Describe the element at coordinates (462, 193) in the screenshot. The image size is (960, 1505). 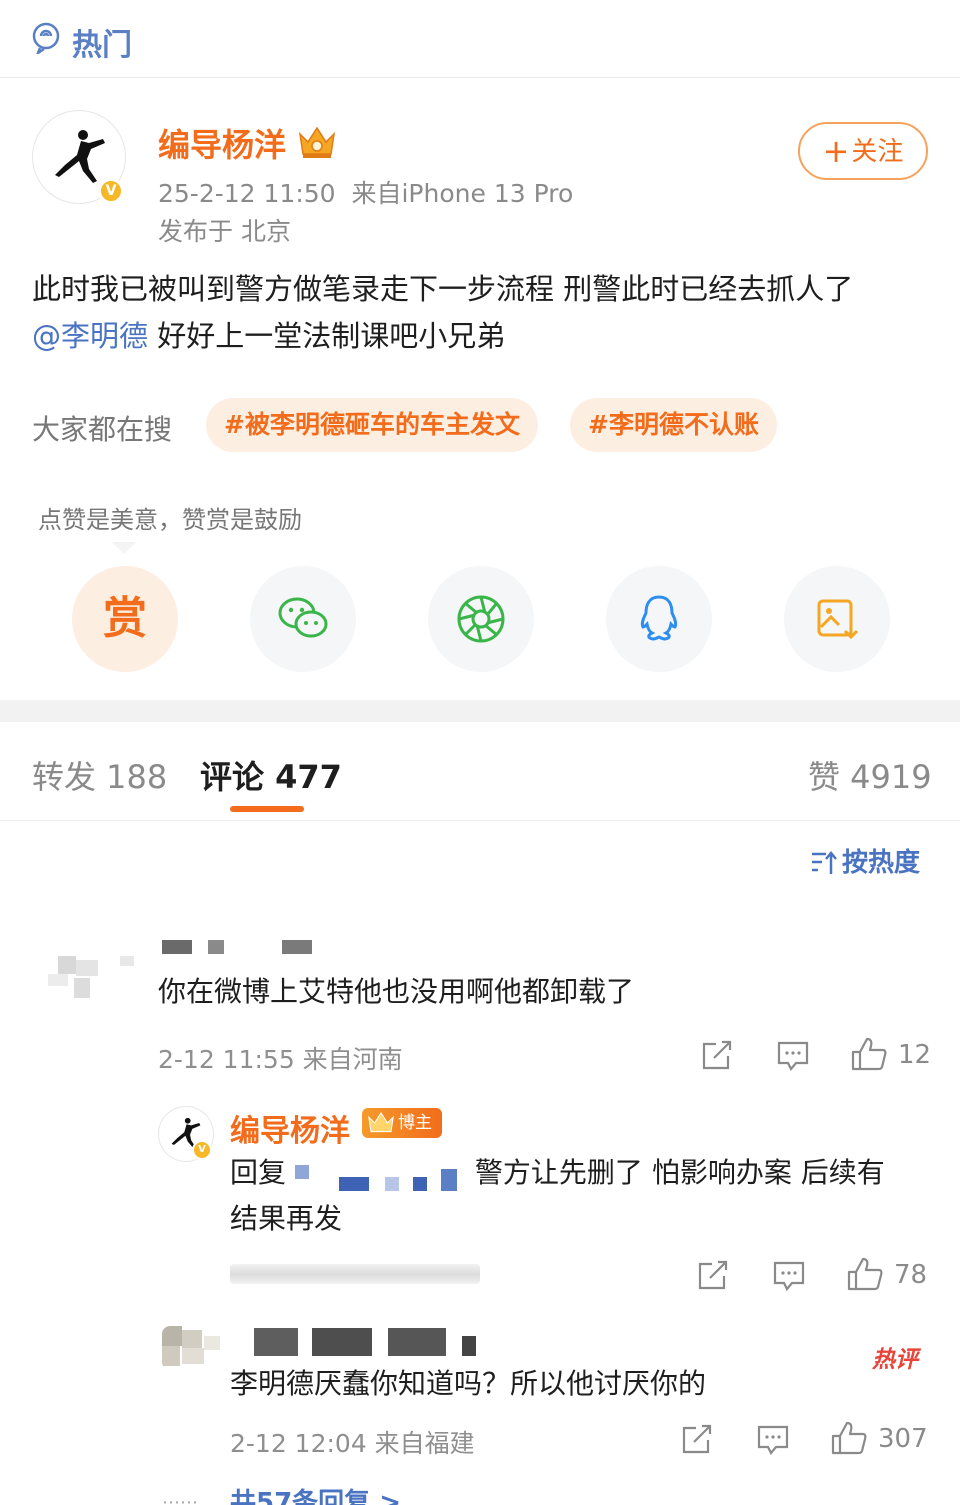
I see `post-source: 来自iPhone 13 Pro` at that location.